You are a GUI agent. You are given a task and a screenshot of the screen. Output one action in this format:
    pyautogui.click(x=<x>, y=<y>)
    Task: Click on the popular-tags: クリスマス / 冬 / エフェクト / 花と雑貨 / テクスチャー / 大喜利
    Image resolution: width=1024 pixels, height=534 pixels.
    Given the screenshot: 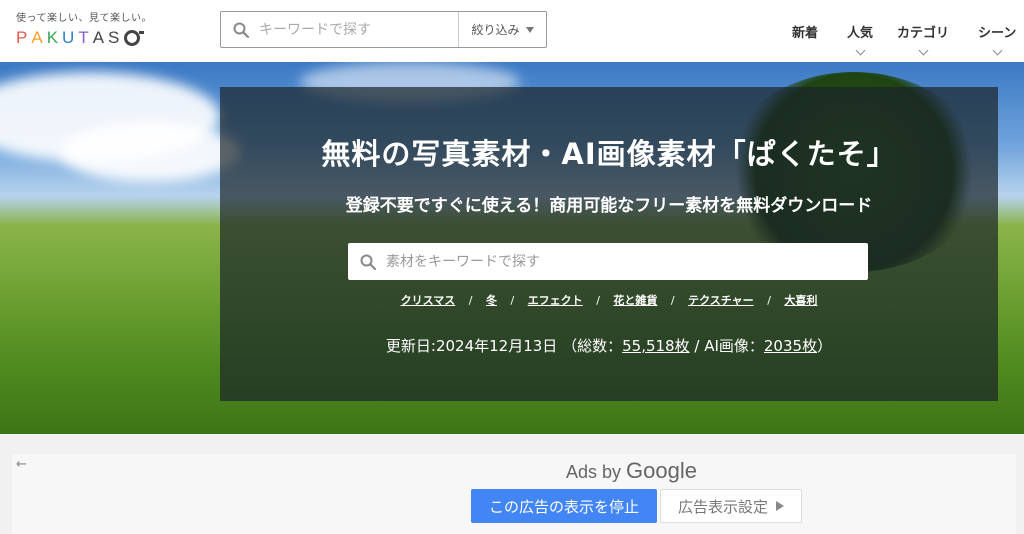 What is the action you would take?
    pyautogui.click(x=609, y=300)
    